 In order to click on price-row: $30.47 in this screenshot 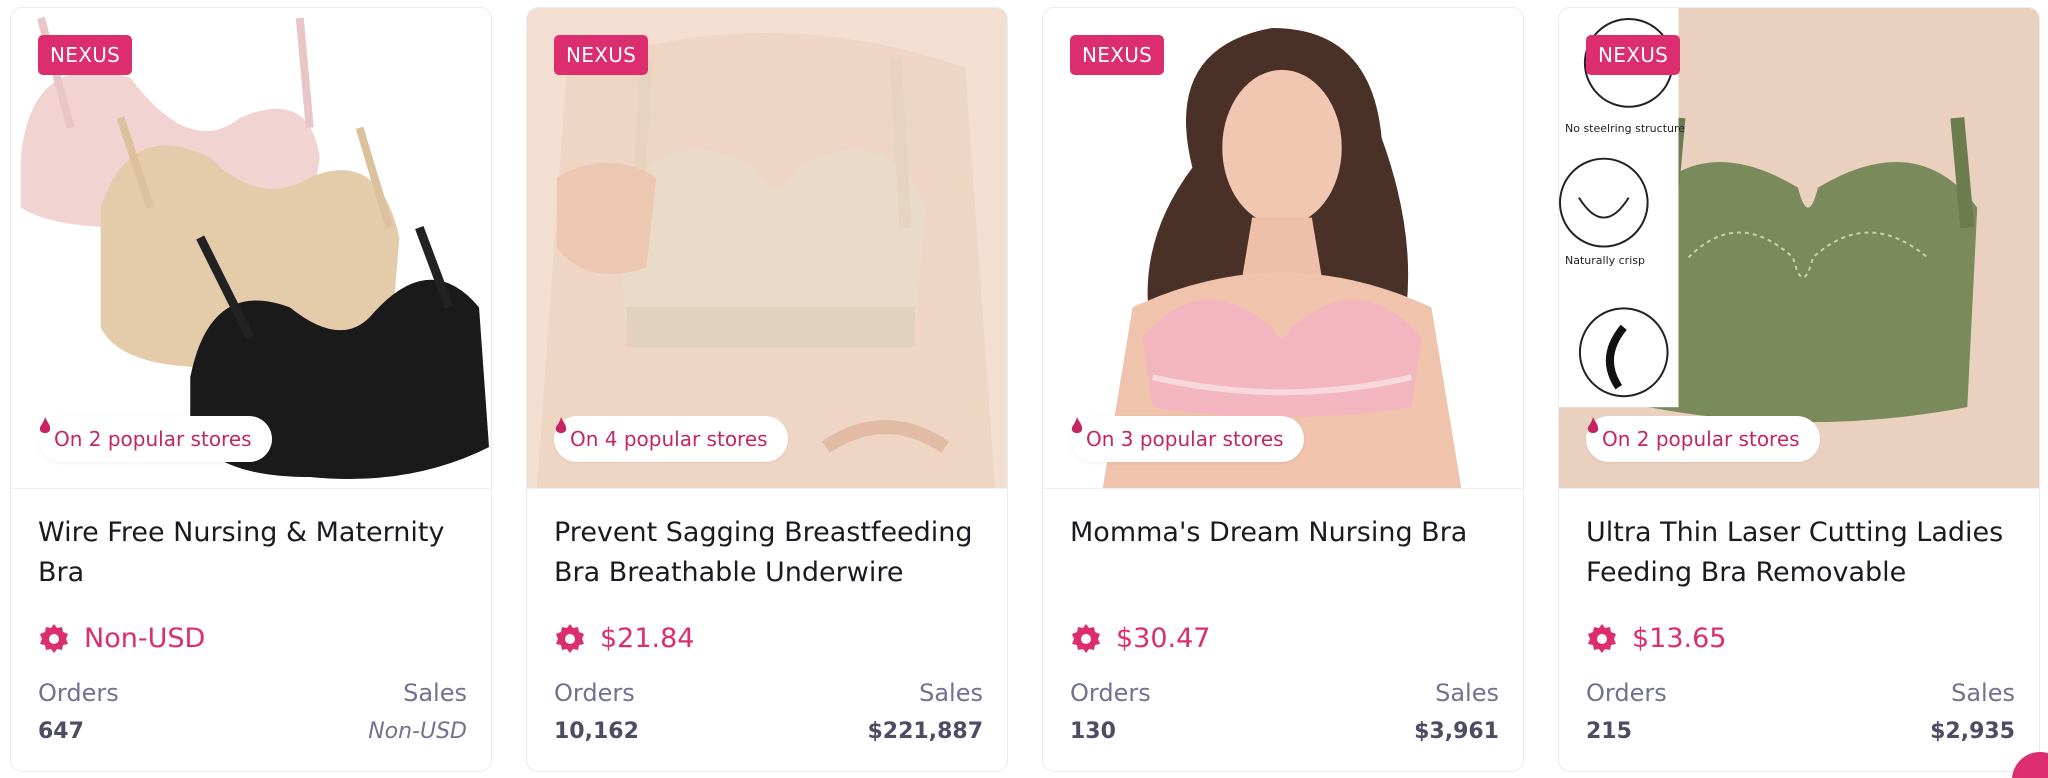, I will do `click(1140, 638)`.